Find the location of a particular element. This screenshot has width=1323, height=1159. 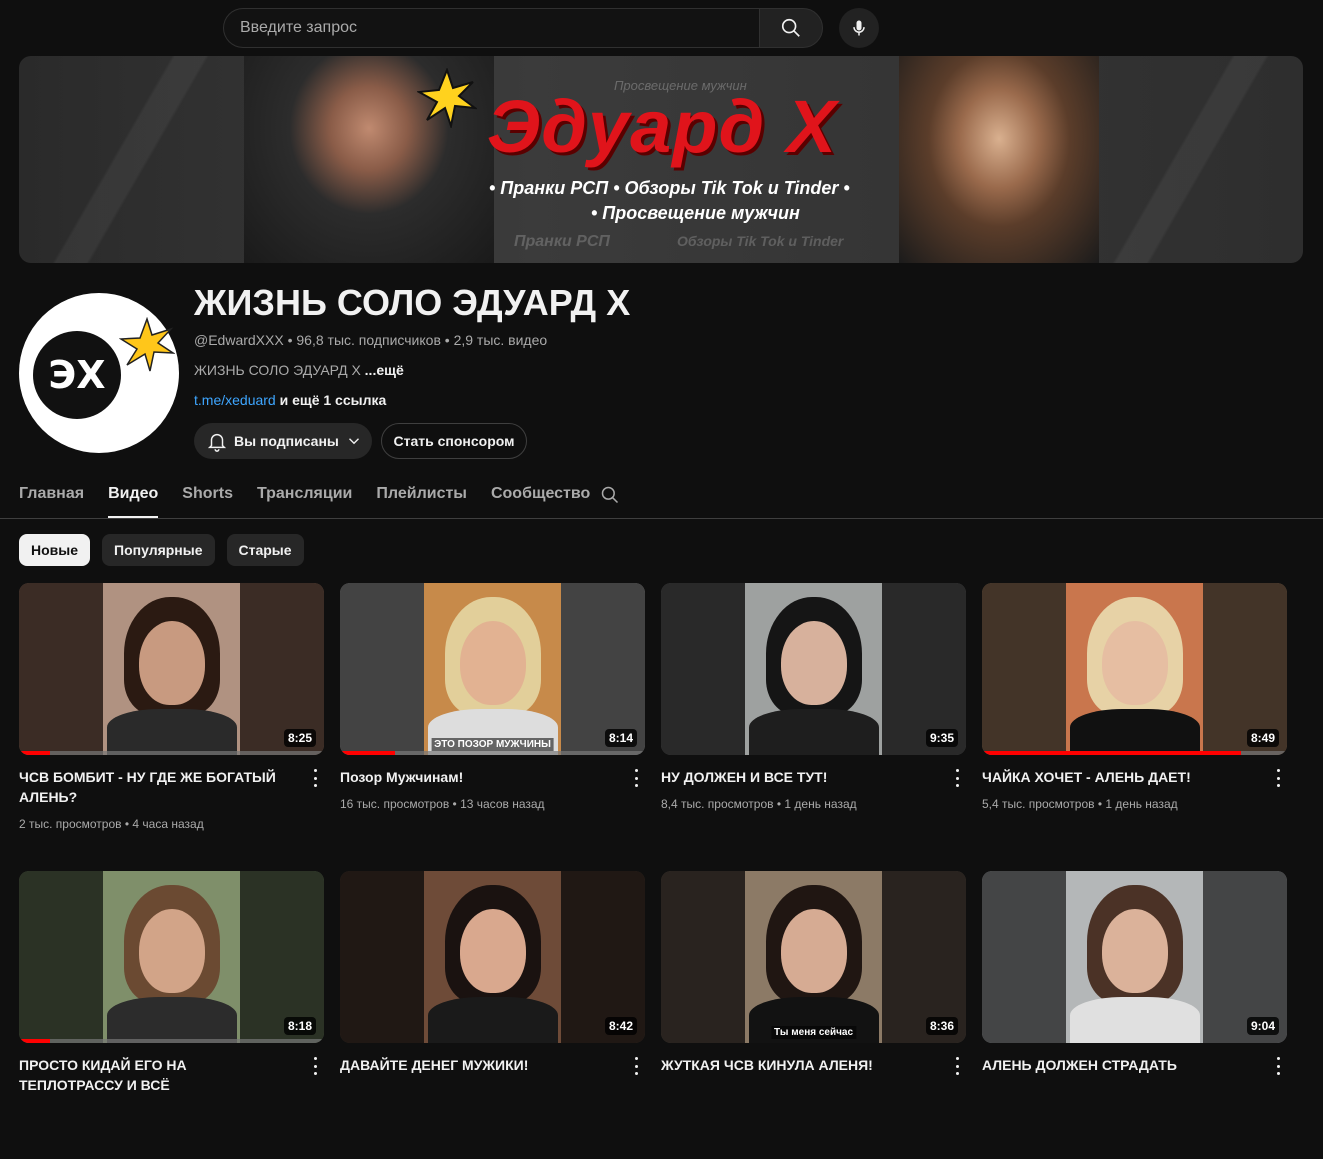

voice-search-button is located at coordinates (859, 28).